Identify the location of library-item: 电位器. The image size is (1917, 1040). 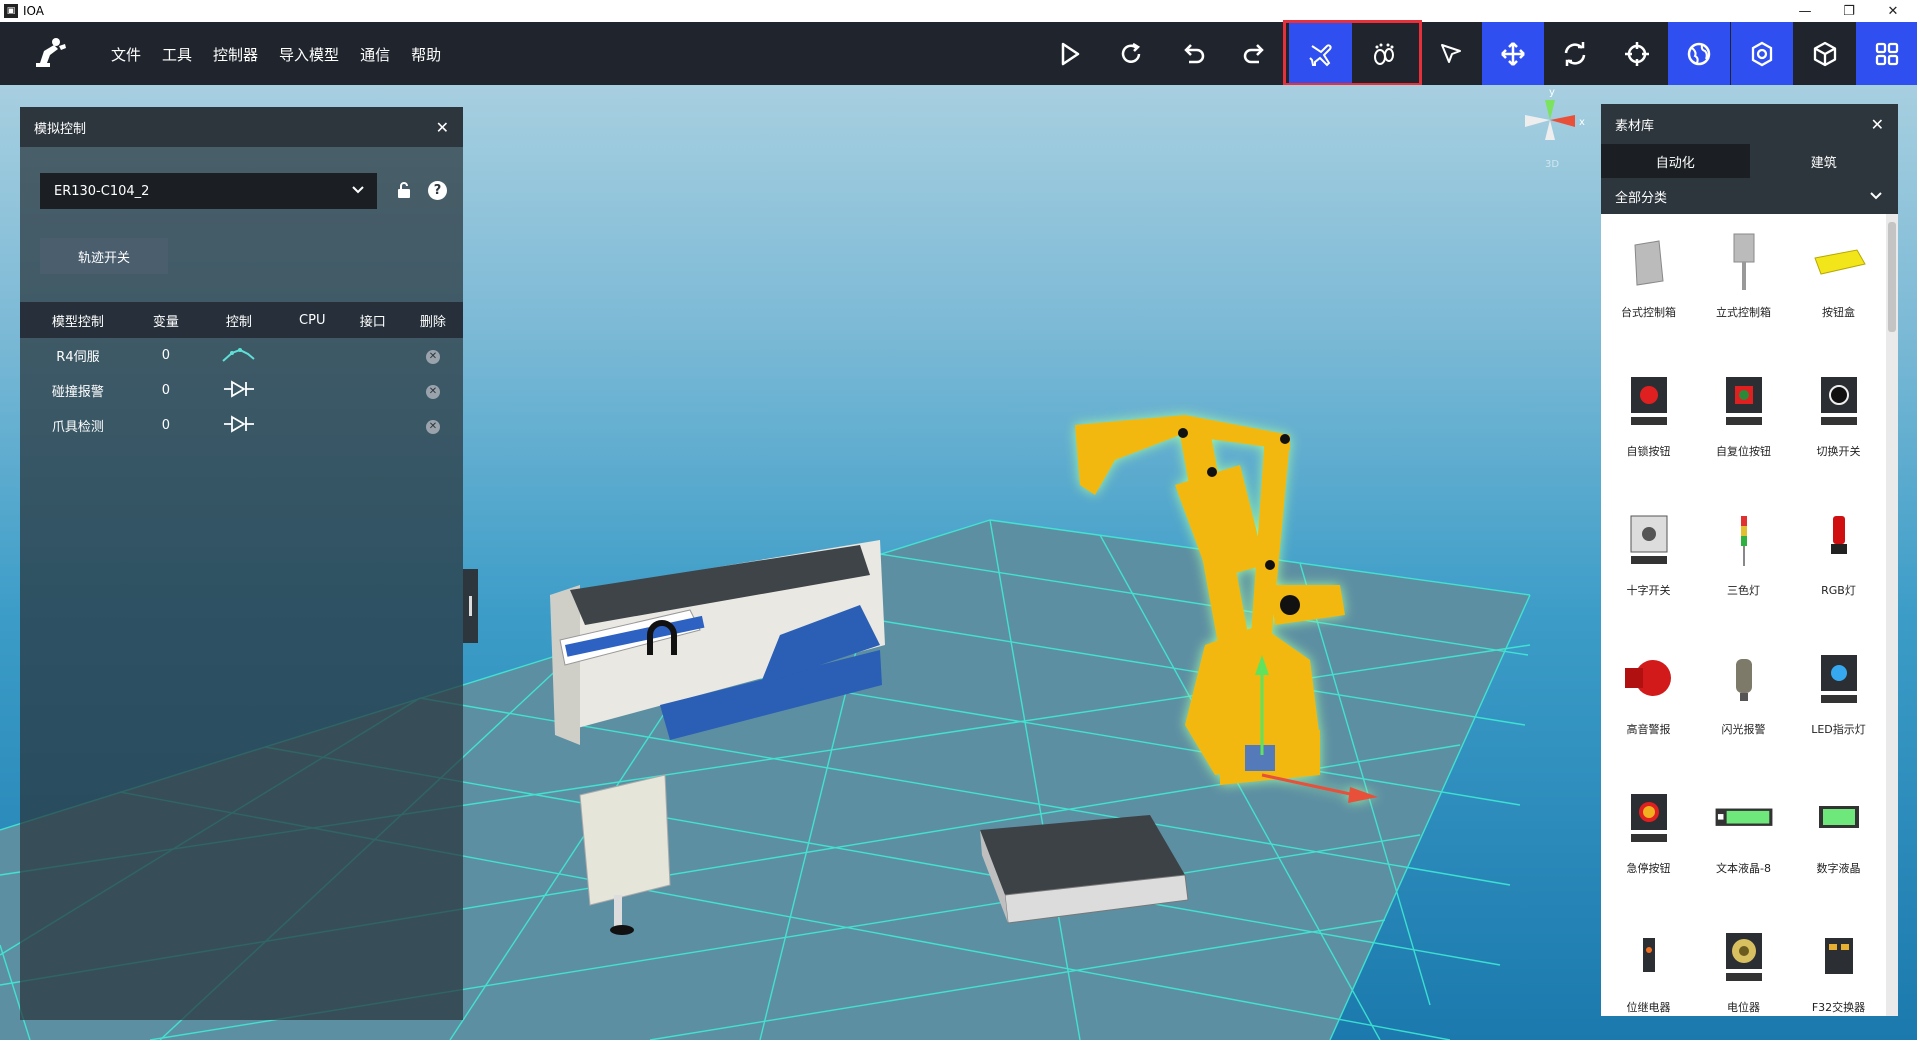
(1743, 962).